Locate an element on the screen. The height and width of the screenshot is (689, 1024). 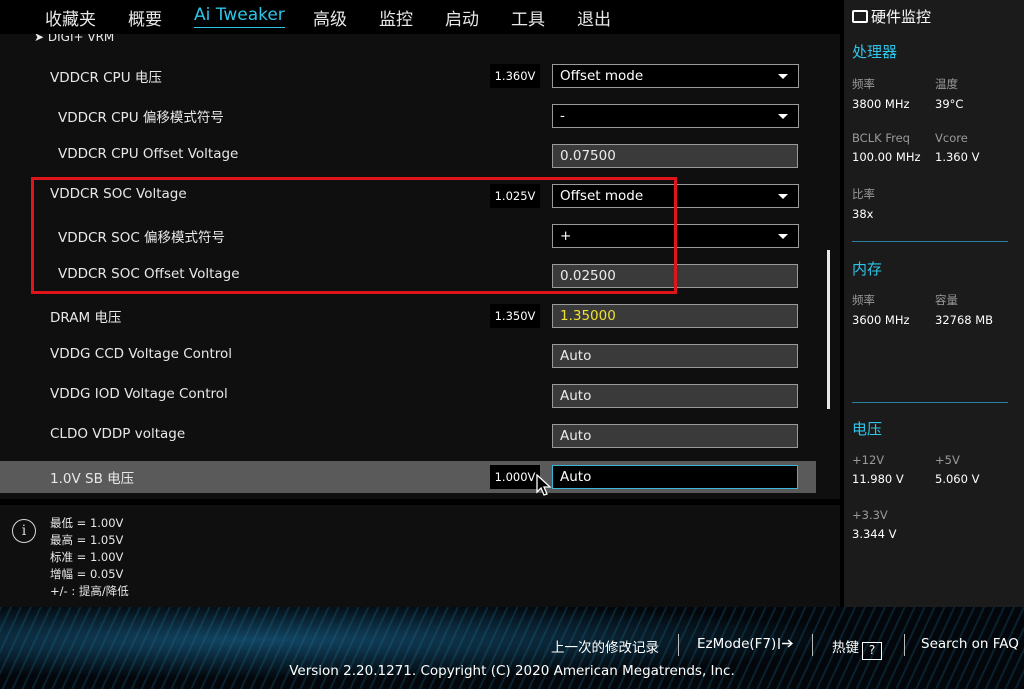
stat-label: Vcore is located at coordinates (951, 138).